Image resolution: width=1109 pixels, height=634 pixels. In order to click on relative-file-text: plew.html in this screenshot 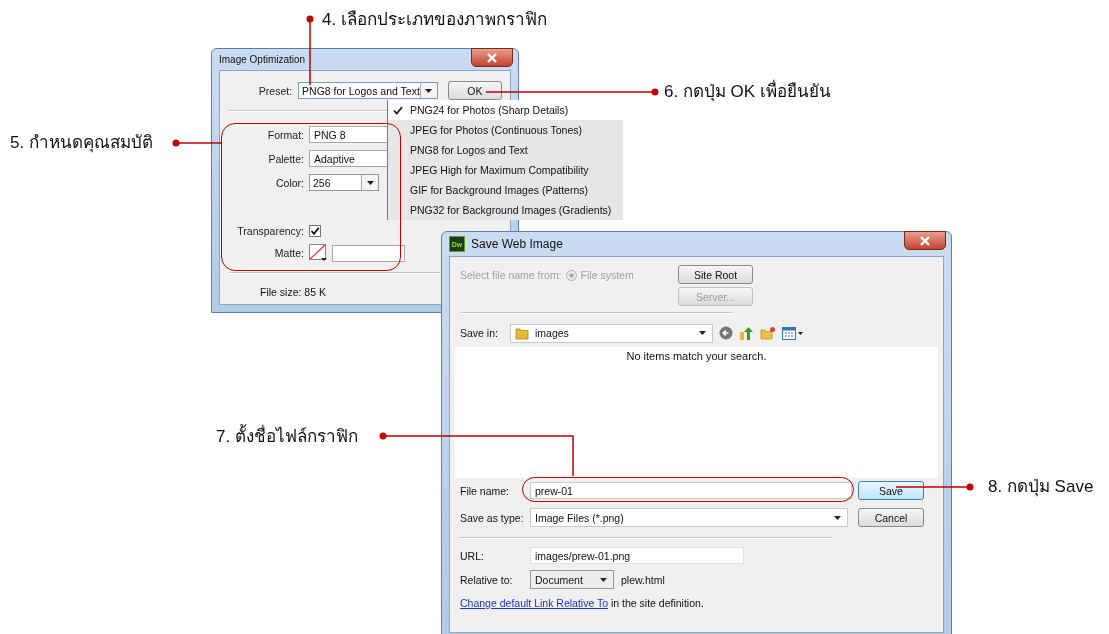, I will do `click(643, 579)`.